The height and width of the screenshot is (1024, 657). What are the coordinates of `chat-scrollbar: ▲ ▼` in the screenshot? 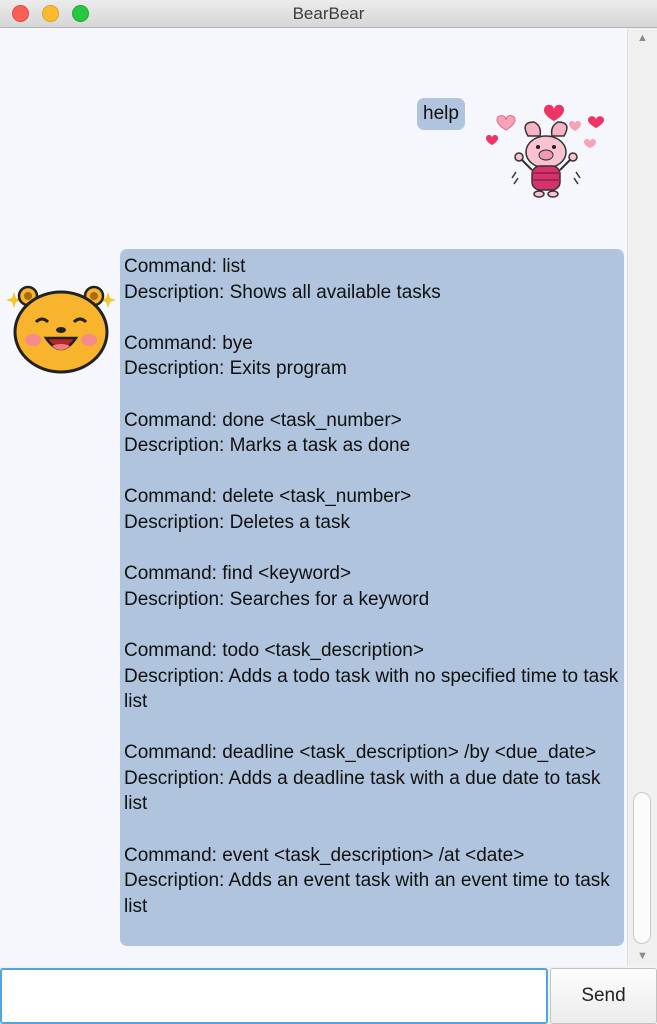 It's located at (642, 497).